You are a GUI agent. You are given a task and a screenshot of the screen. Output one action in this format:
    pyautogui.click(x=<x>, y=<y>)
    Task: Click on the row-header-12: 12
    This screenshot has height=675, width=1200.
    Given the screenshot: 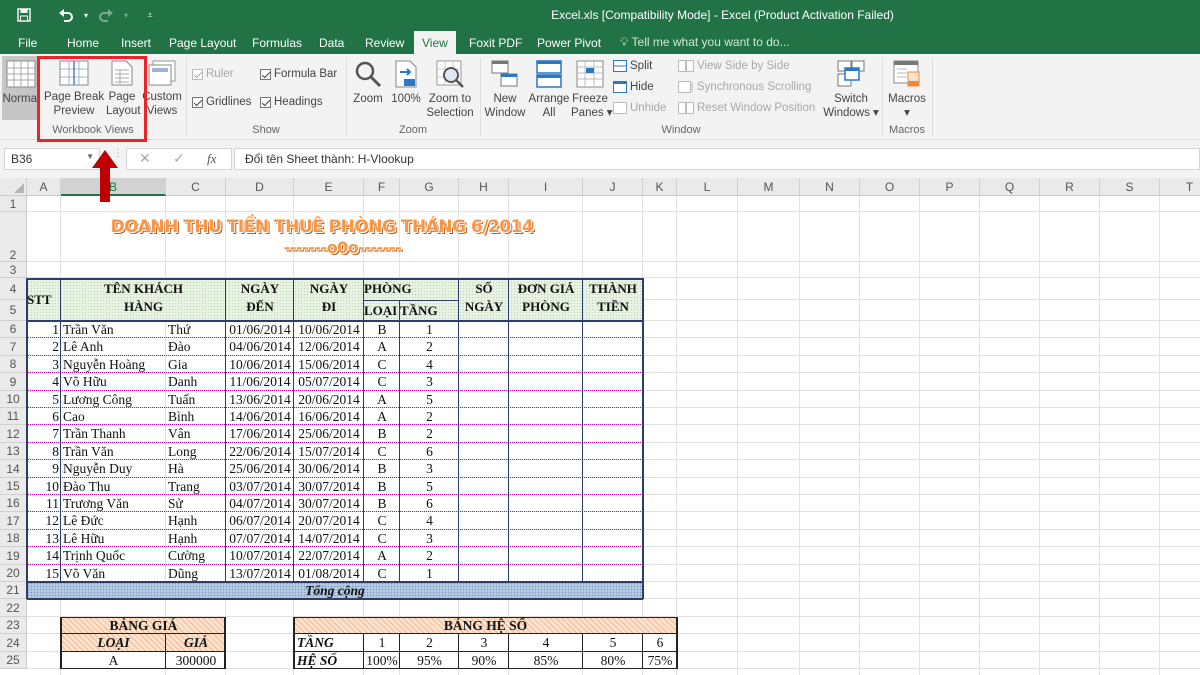 What is the action you would take?
    pyautogui.click(x=13, y=434)
    